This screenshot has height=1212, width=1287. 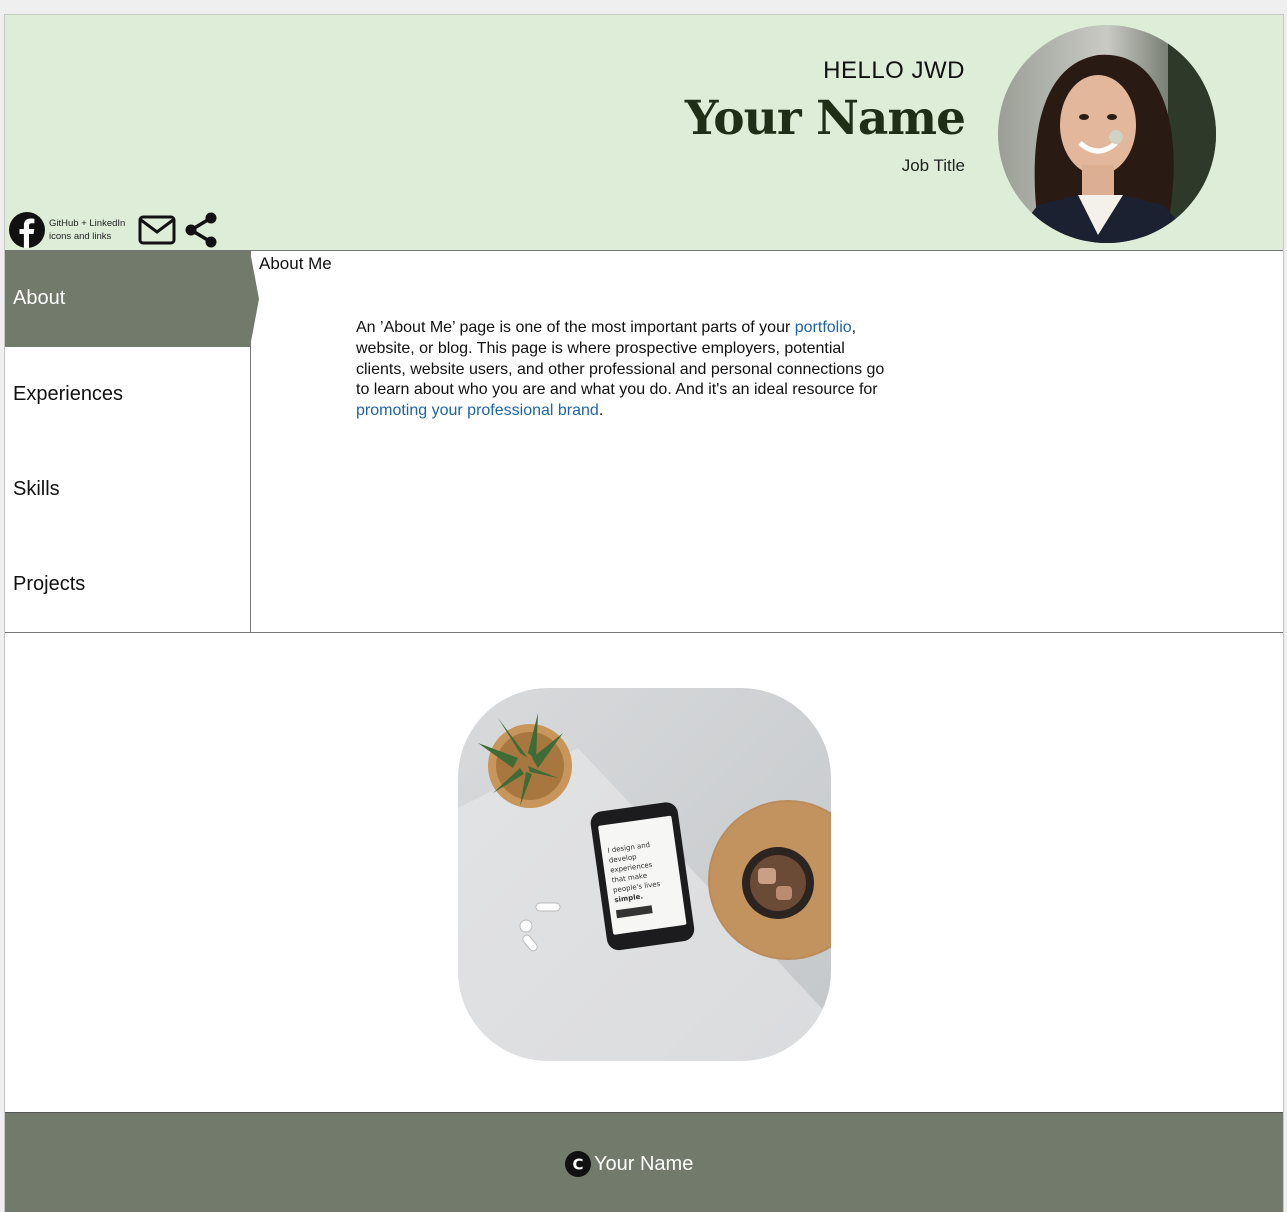 I want to click on sidebar-nav: About Experiences Skills Projects, so click(x=132, y=441).